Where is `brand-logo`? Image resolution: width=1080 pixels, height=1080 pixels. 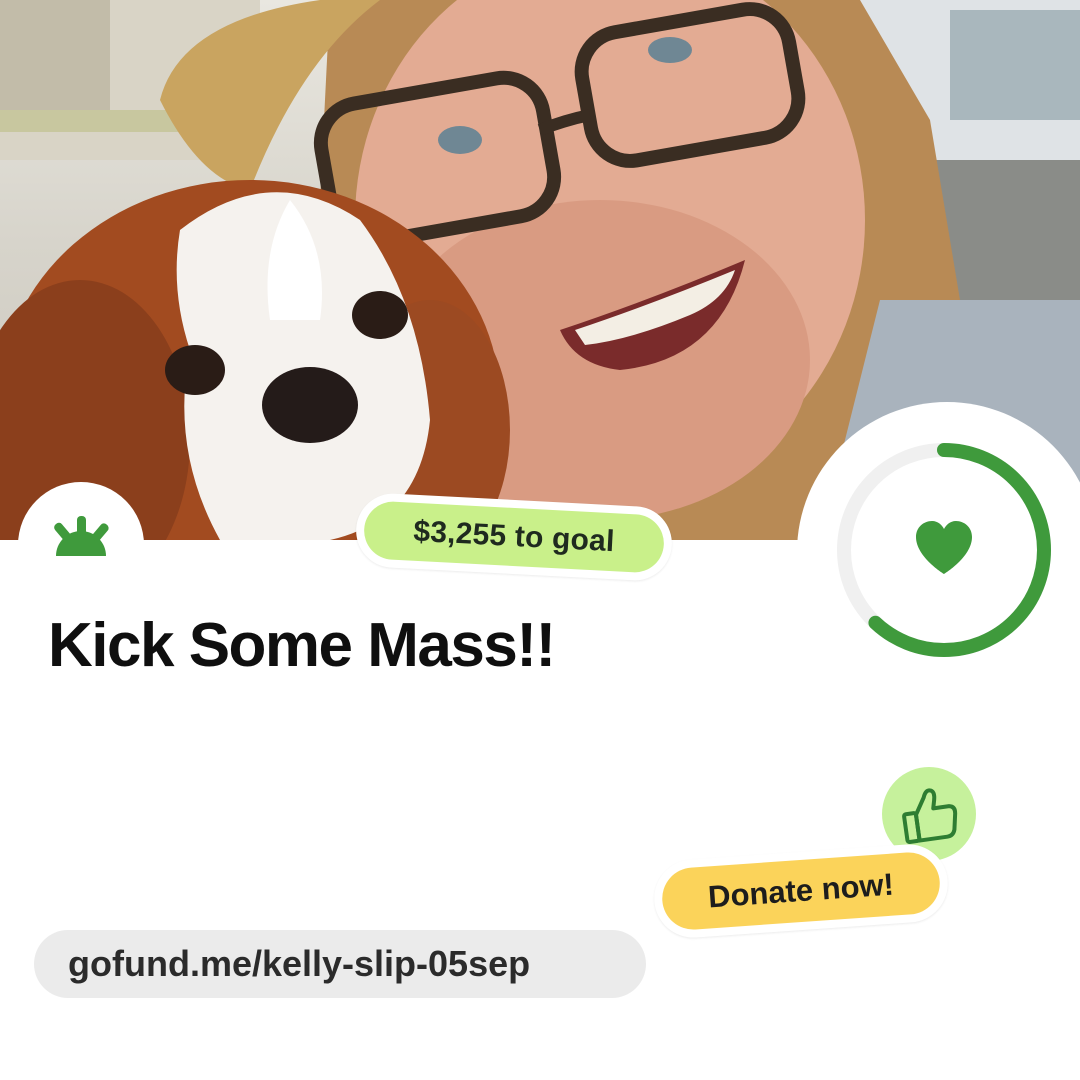 brand-logo is located at coordinates (81, 545).